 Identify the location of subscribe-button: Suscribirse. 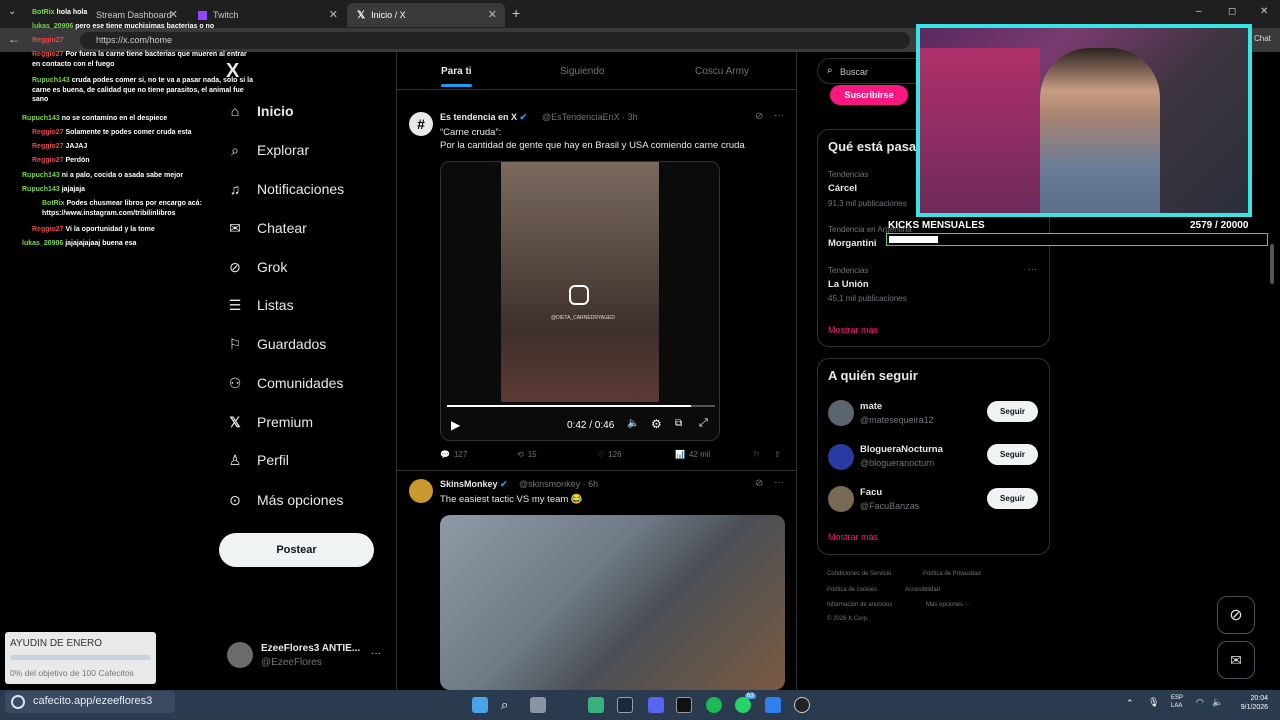
(869, 95).